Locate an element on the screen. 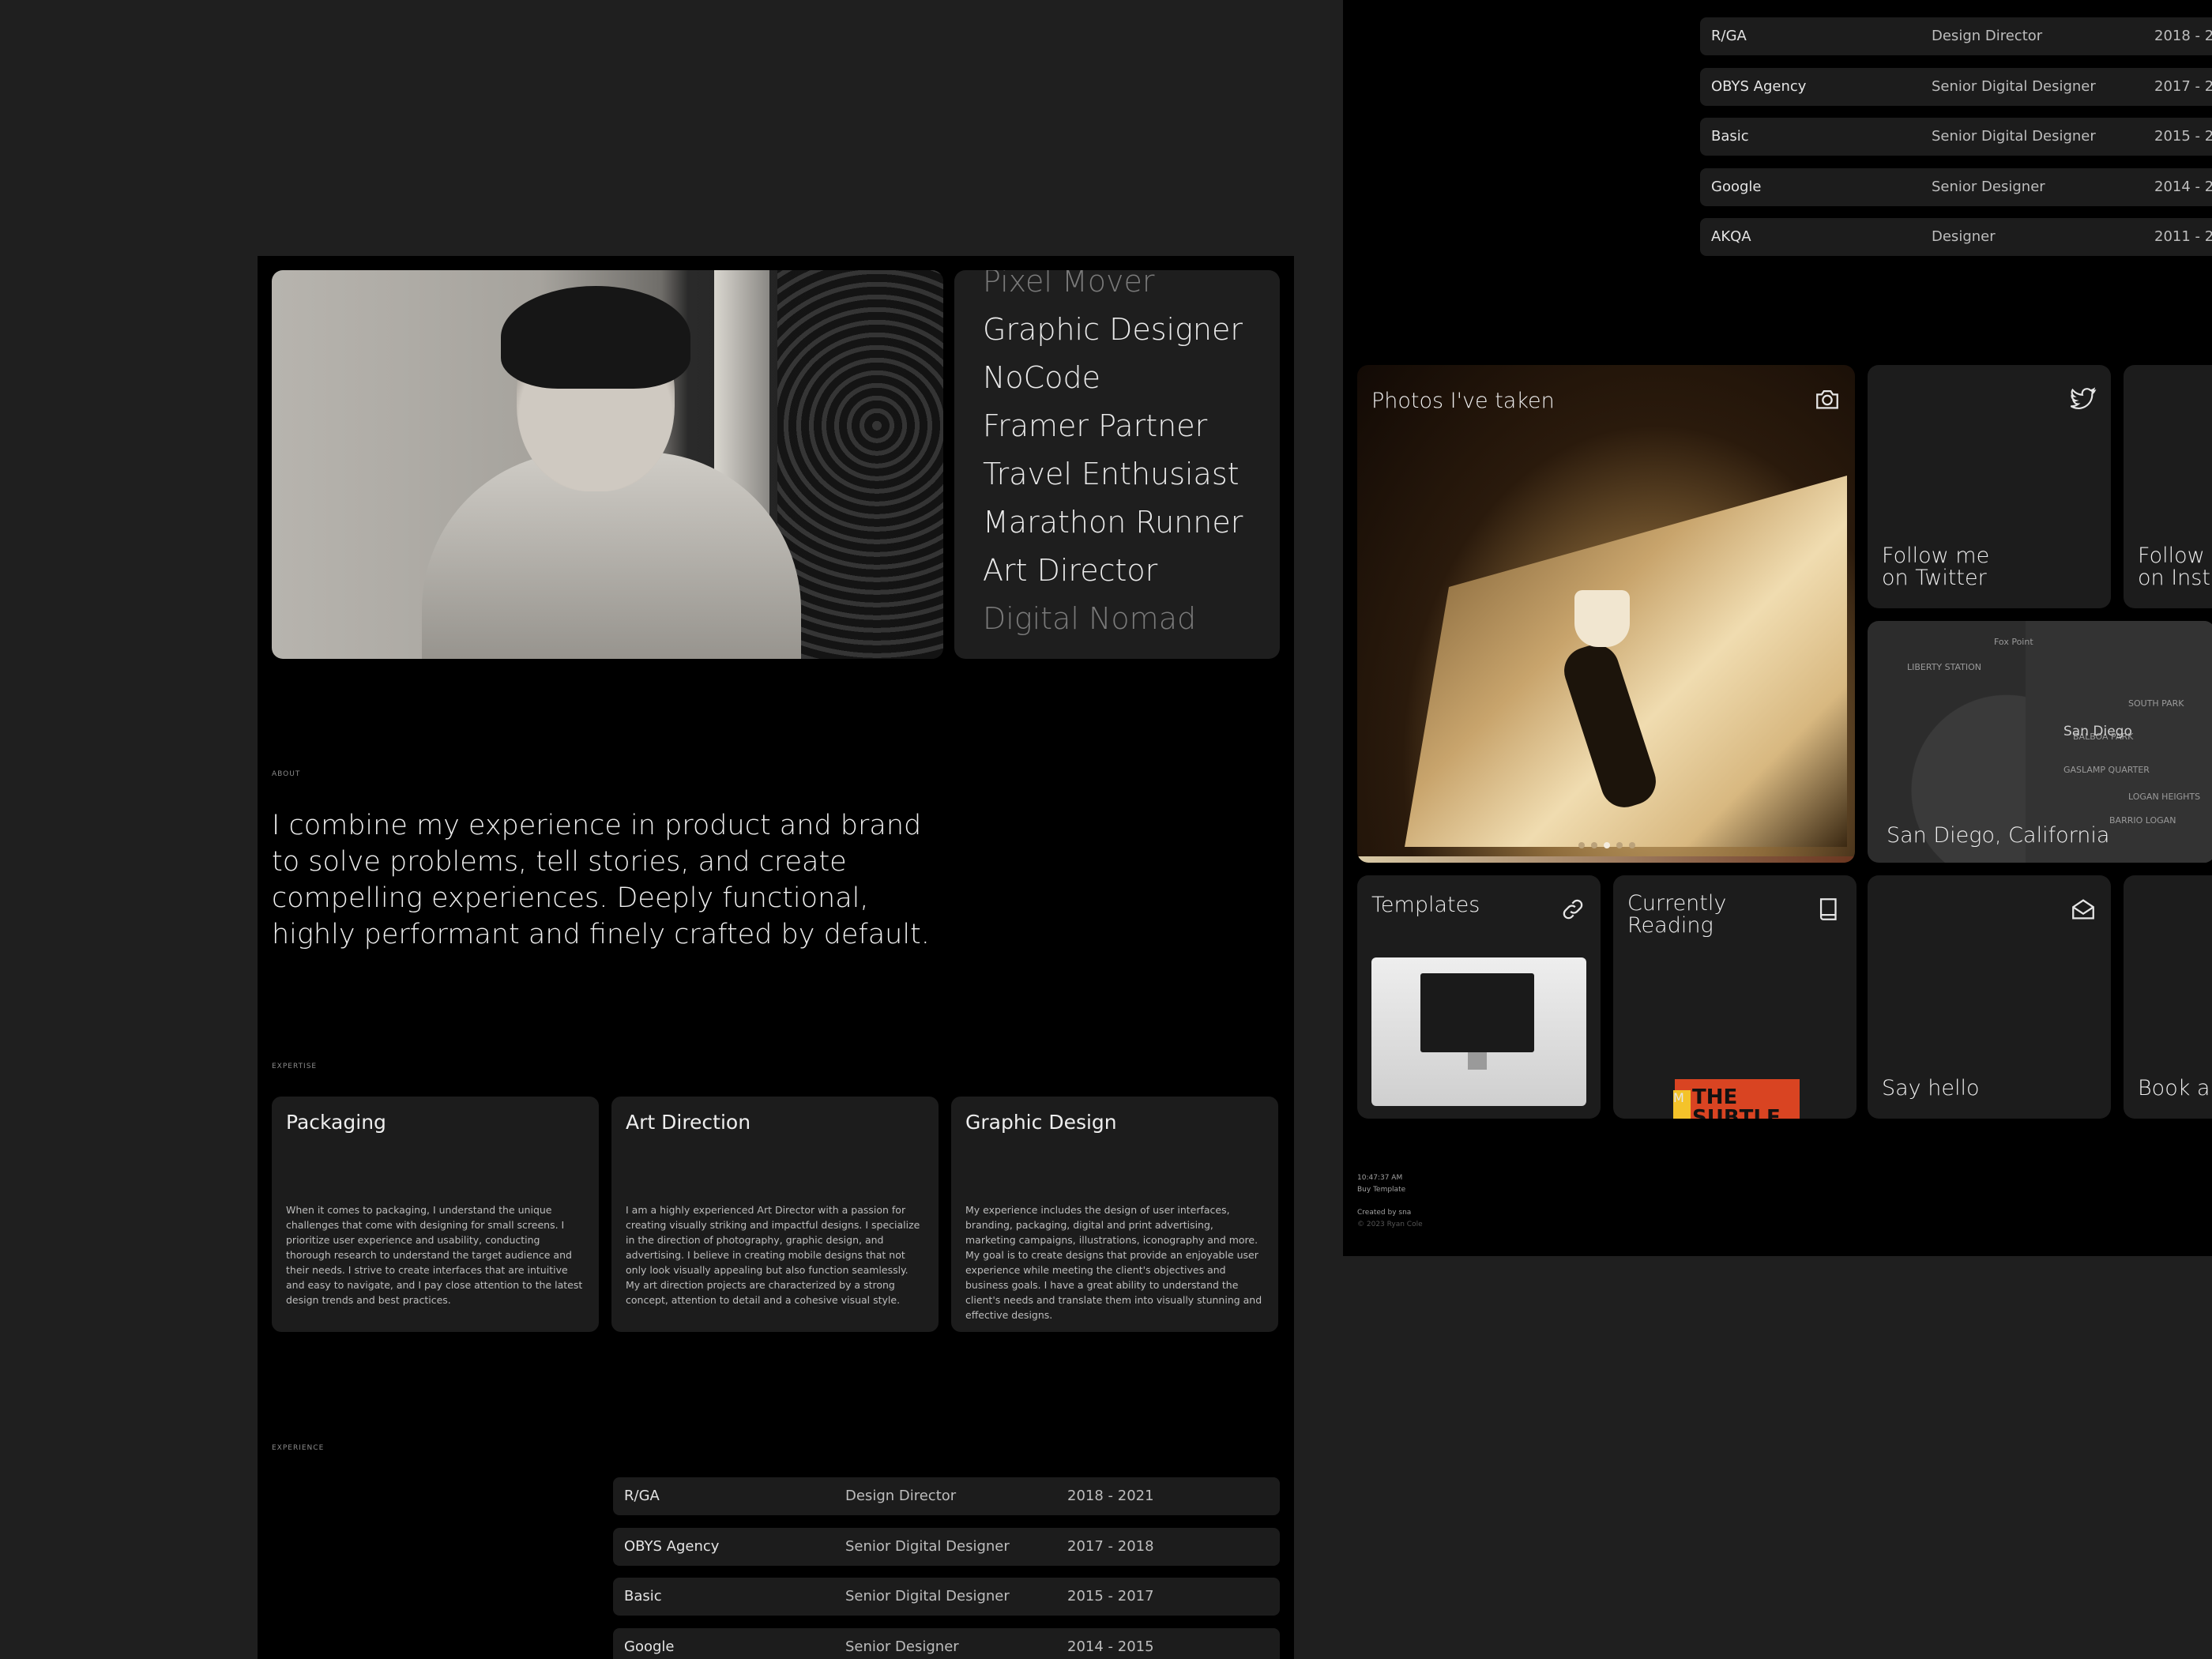  link-icon is located at coordinates (1573, 909).